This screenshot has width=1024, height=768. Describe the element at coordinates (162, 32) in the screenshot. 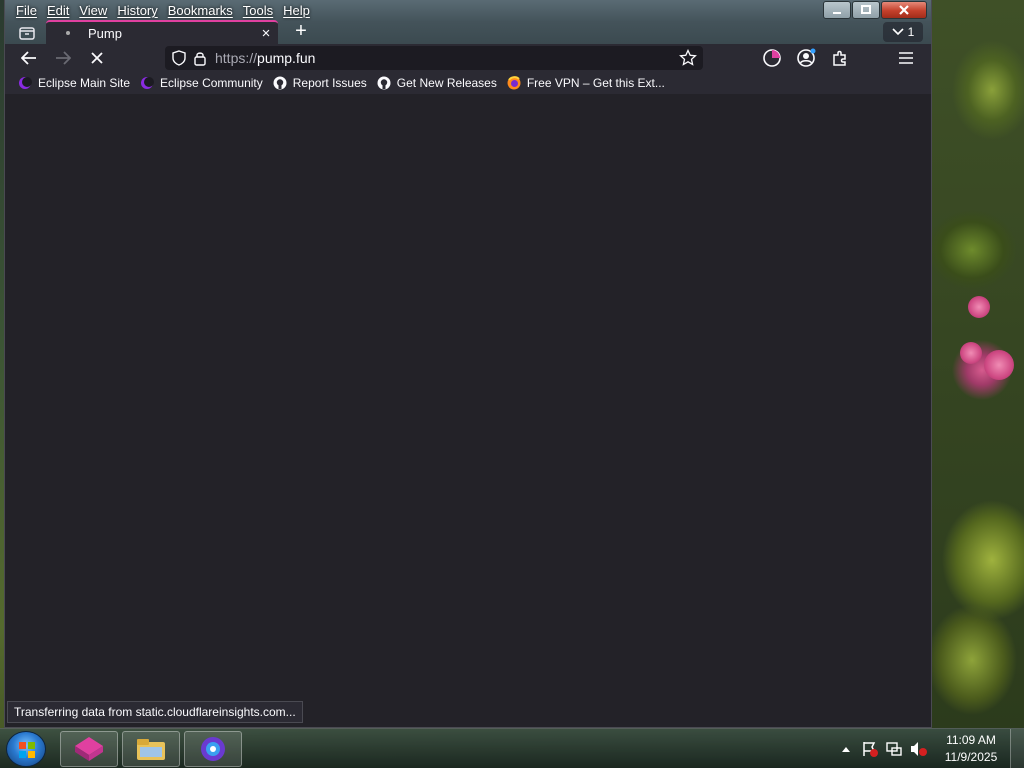

I see `tab-pump: Pump ×` at that location.